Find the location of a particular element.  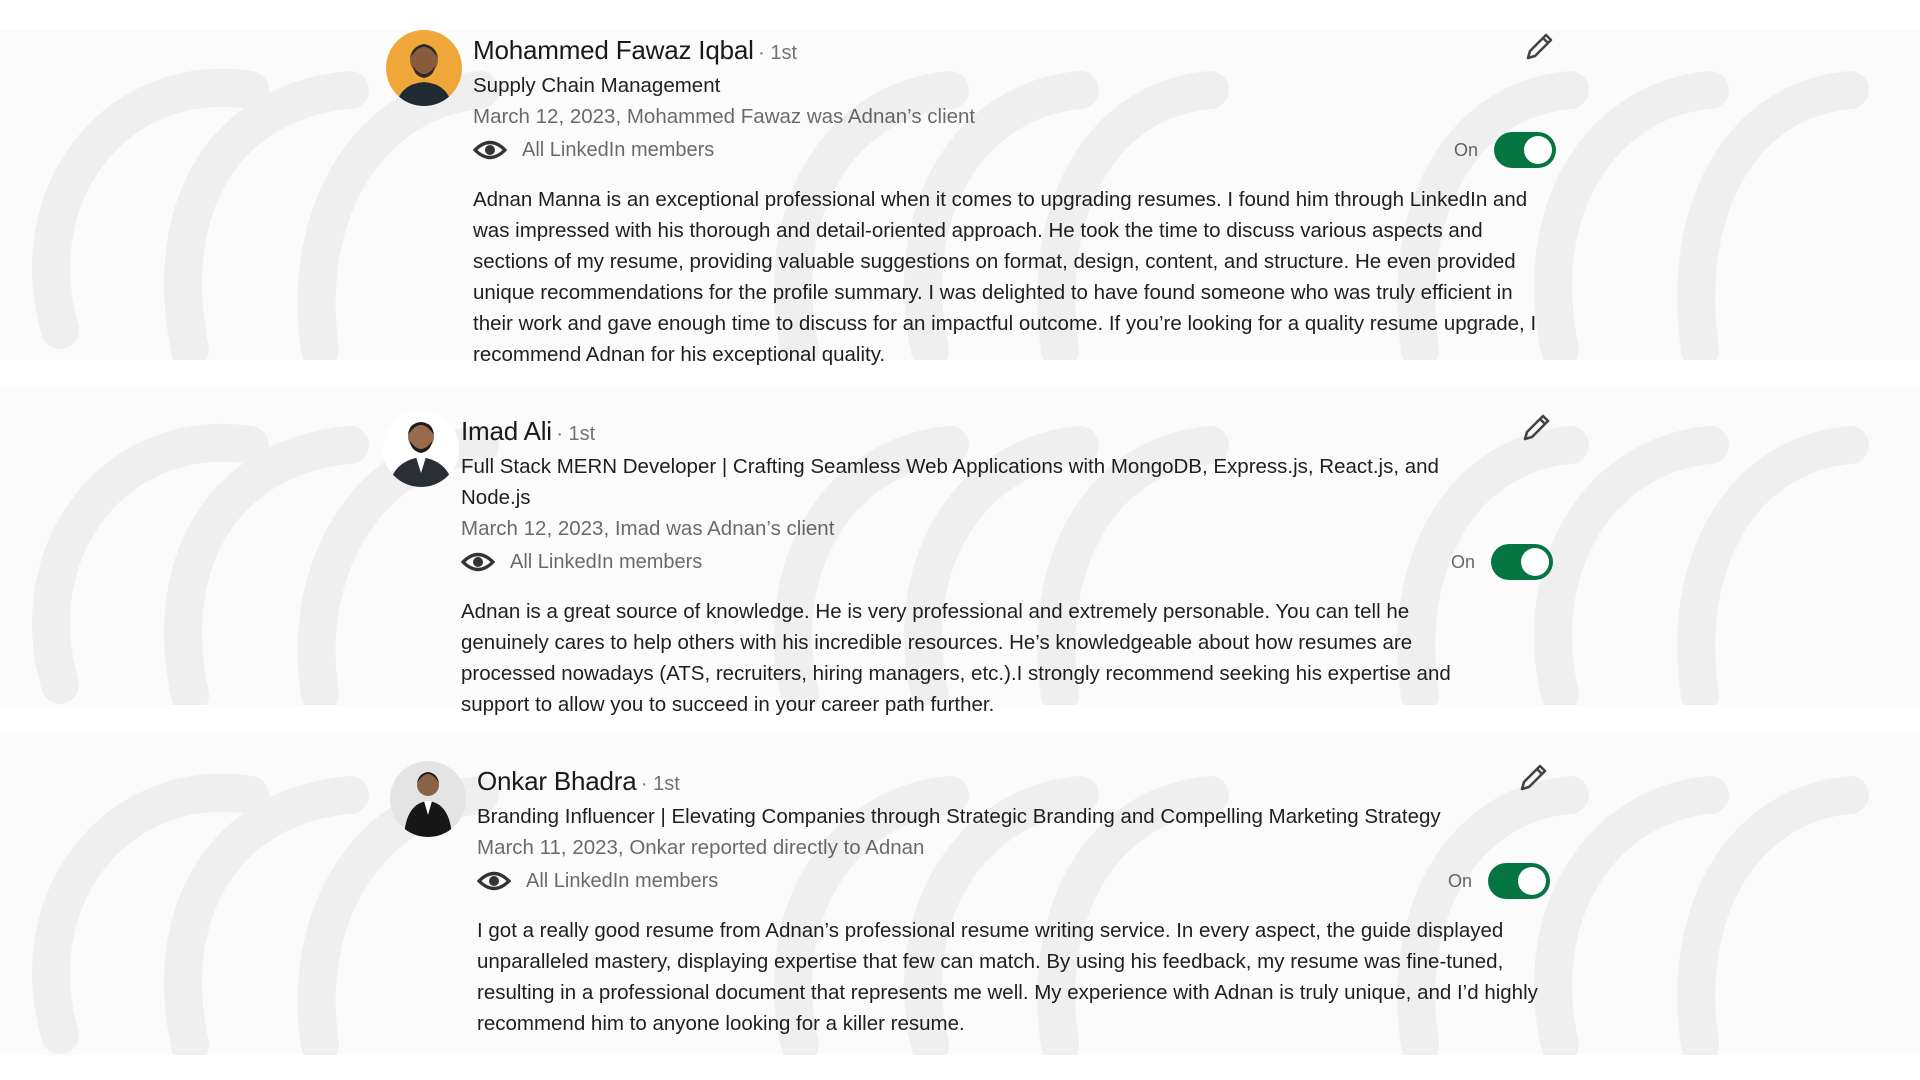

recommender-name: Mohammed Fawaz Iqbal is located at coordinates (613, 50).